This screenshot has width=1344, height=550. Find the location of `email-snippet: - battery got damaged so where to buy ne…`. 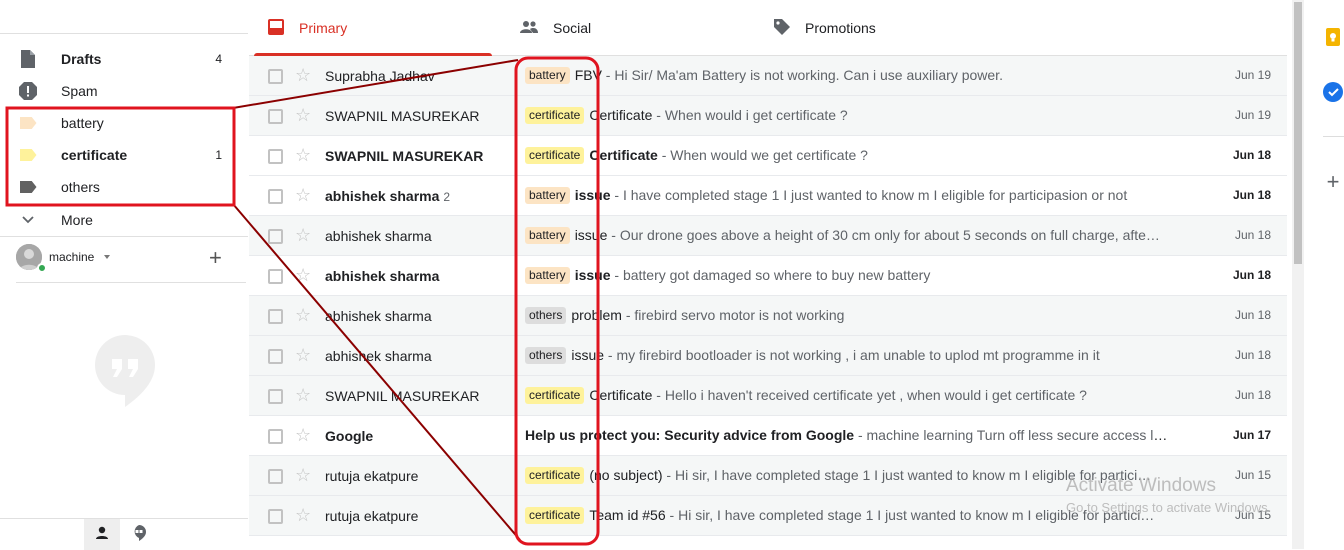

email-snippet: - battery got damaged so where to buy ne… is located at coordinates (770, 275).